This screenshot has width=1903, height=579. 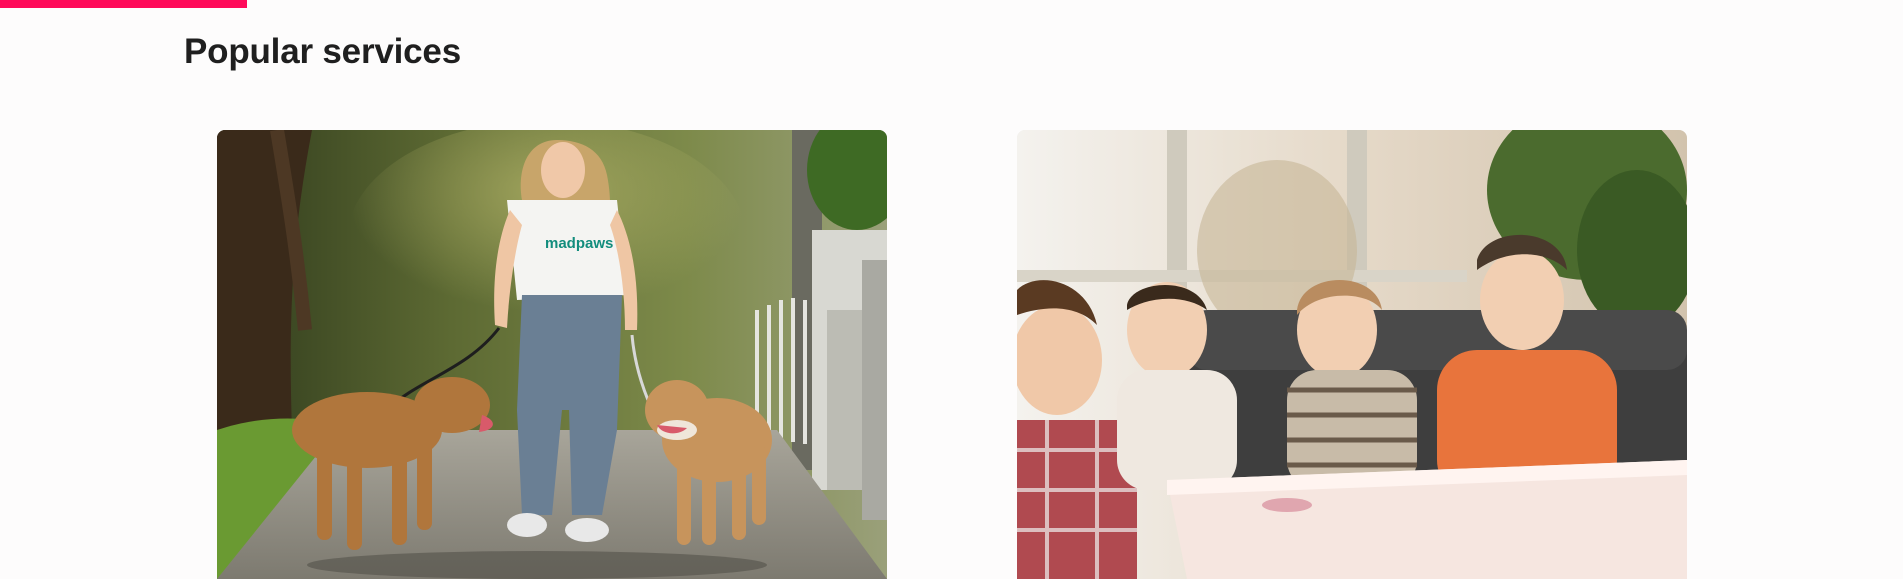 I want to click on progress-bar, so click(x=124, y=4).